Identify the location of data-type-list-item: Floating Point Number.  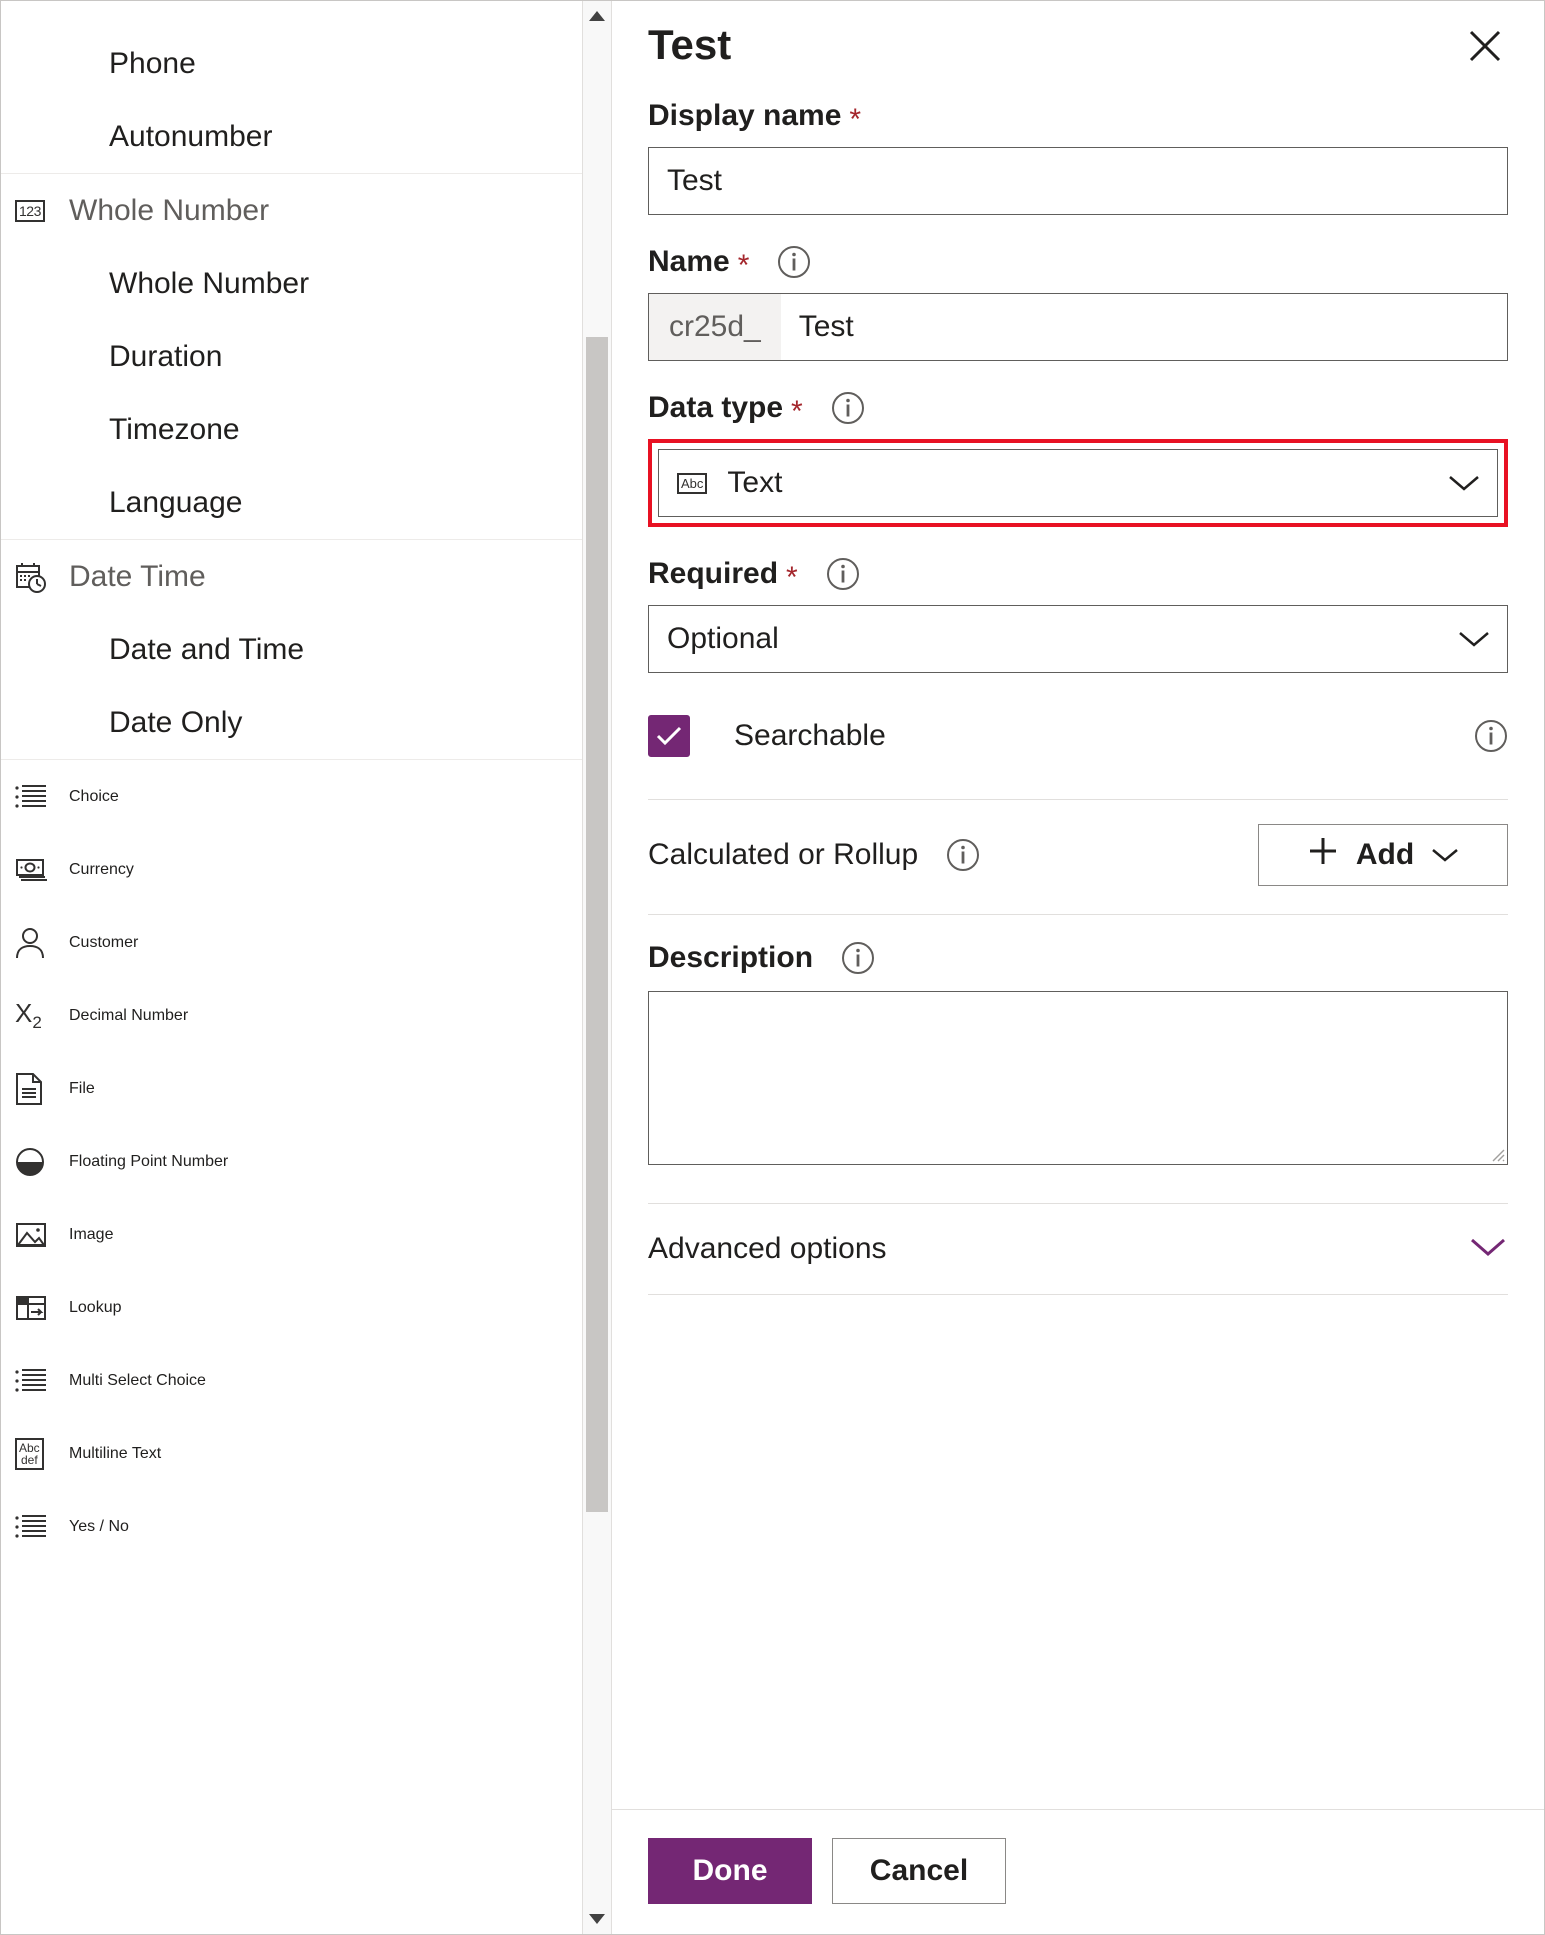
(291, 1161).